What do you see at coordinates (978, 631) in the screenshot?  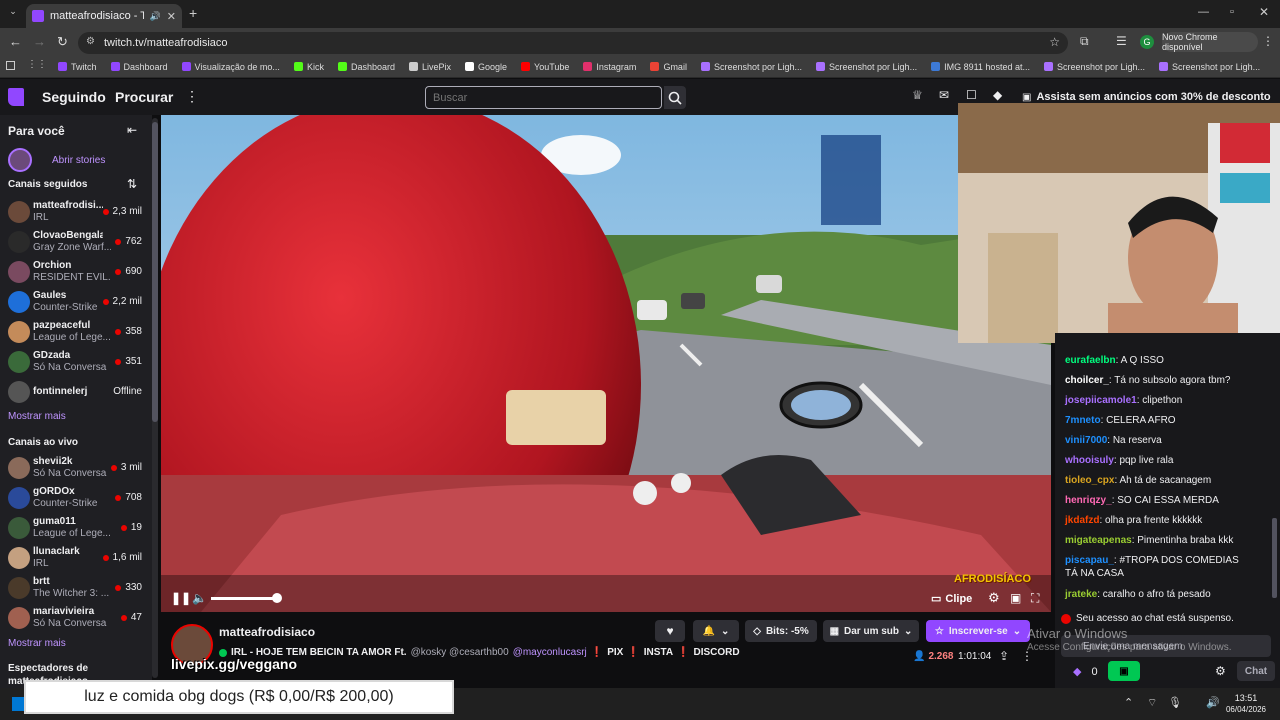 I see `subscribe-button: ☆ Inscrever-se ⌄` at bounding box center [978, 631].